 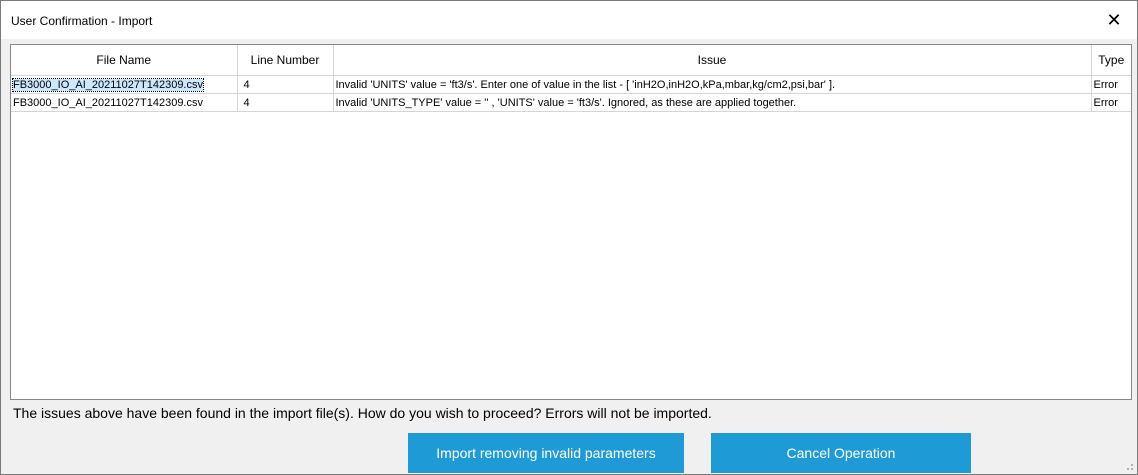 What do you see at coordinates (1111, 60) in the screenshot?
I see `column-header-type: Type` at bounding box center [1111, 60].